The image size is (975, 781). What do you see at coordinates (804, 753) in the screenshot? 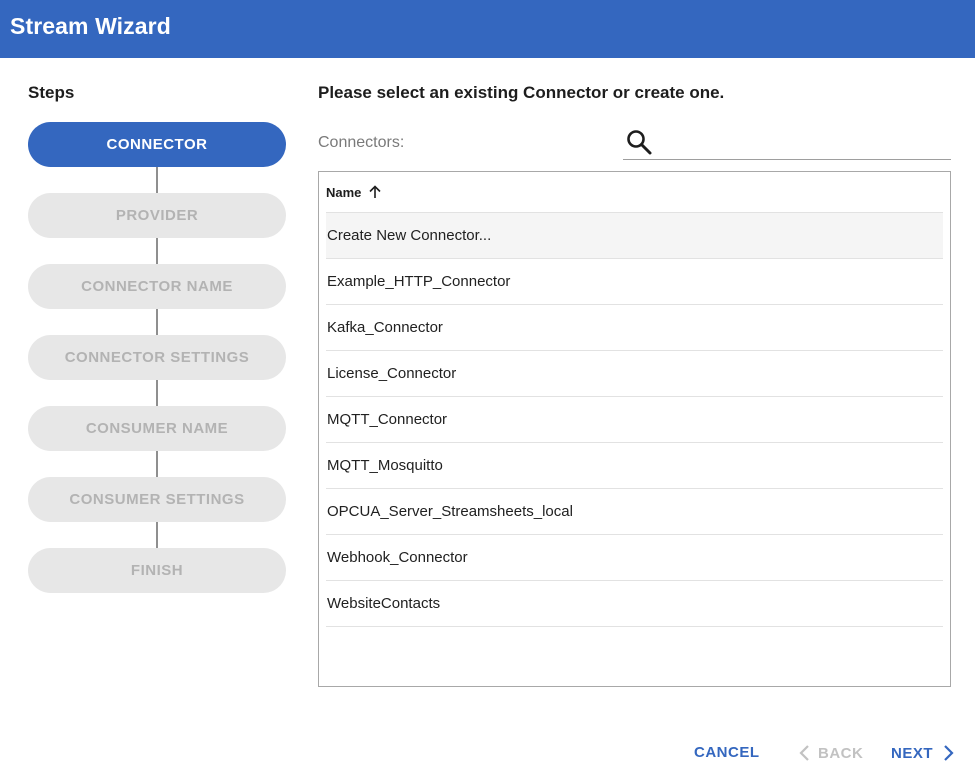
I see `chevron-left-icon` at bounding box center [804, 753].